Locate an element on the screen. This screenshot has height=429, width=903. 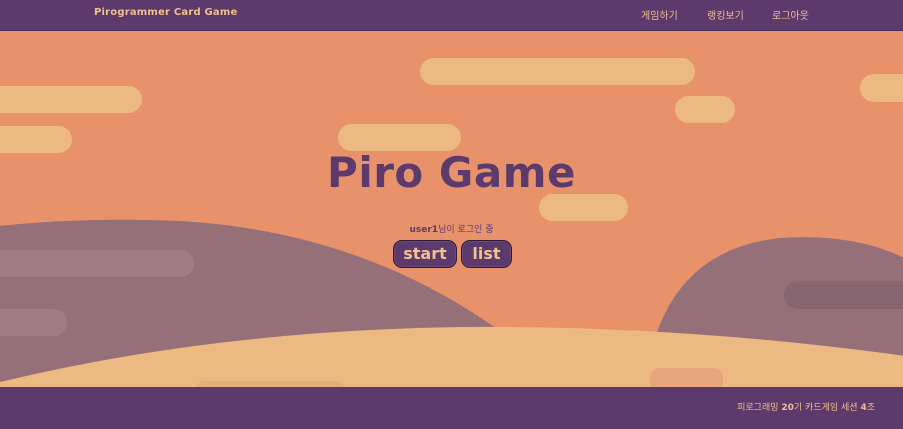
username-label: user1 is located at coordinates (424, 230).